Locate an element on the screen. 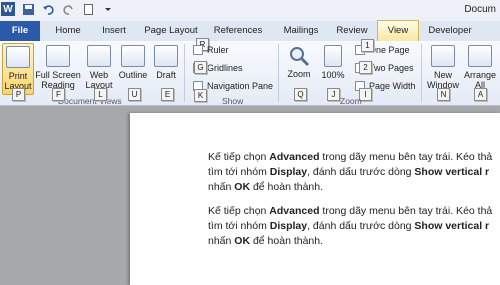 The height and width of the screenshot is (285, 500). document-title: Docum is located at coordinates (480, 9).